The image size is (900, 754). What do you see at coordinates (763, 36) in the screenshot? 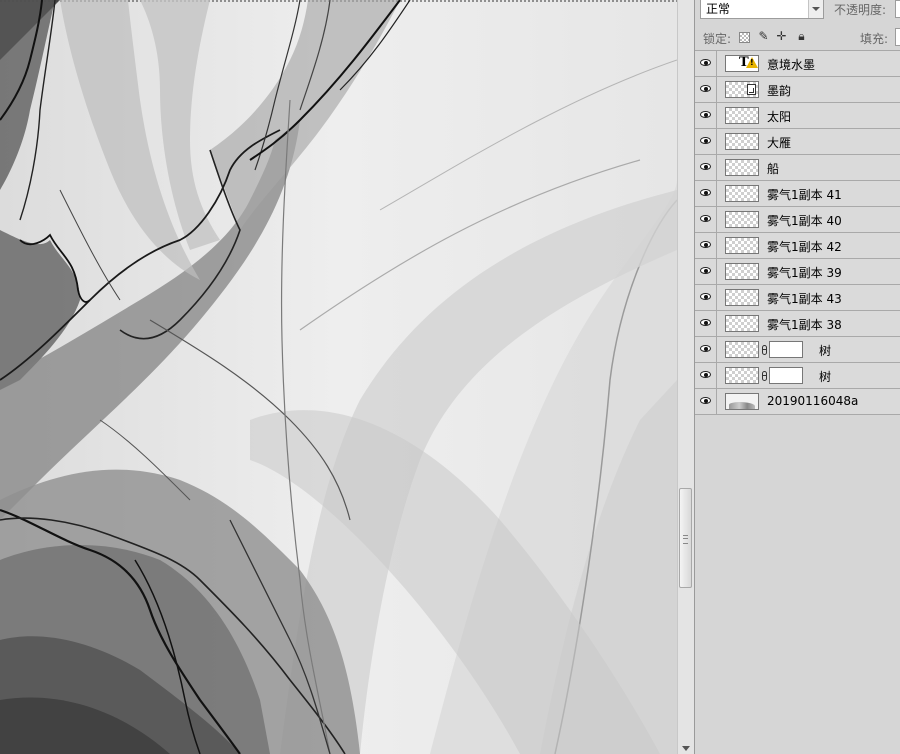
I see `lock-image-pixels-brush-icon: ✎` at bounding box center [763, 36].